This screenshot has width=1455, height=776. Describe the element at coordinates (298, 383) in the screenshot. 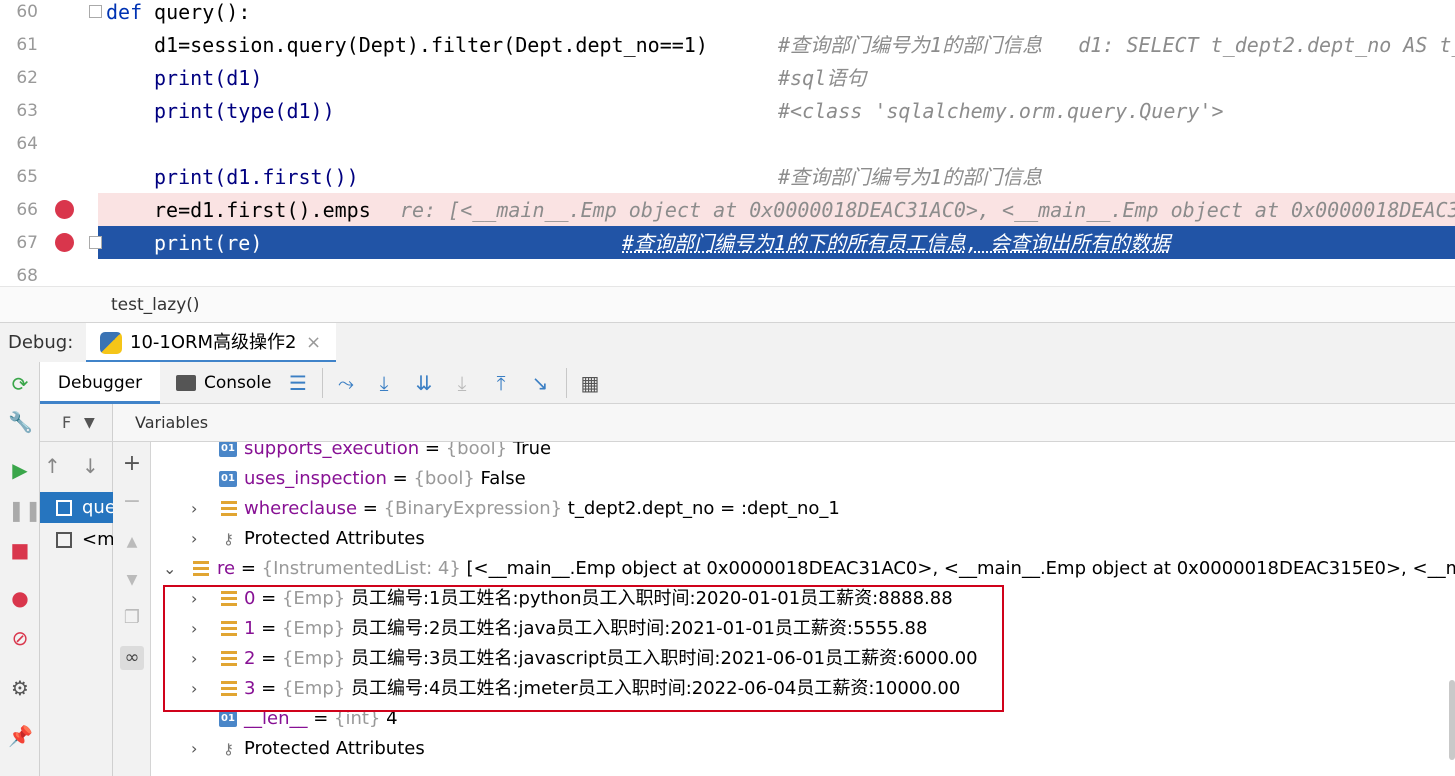

I see `menu-icon: ☰` at that location.